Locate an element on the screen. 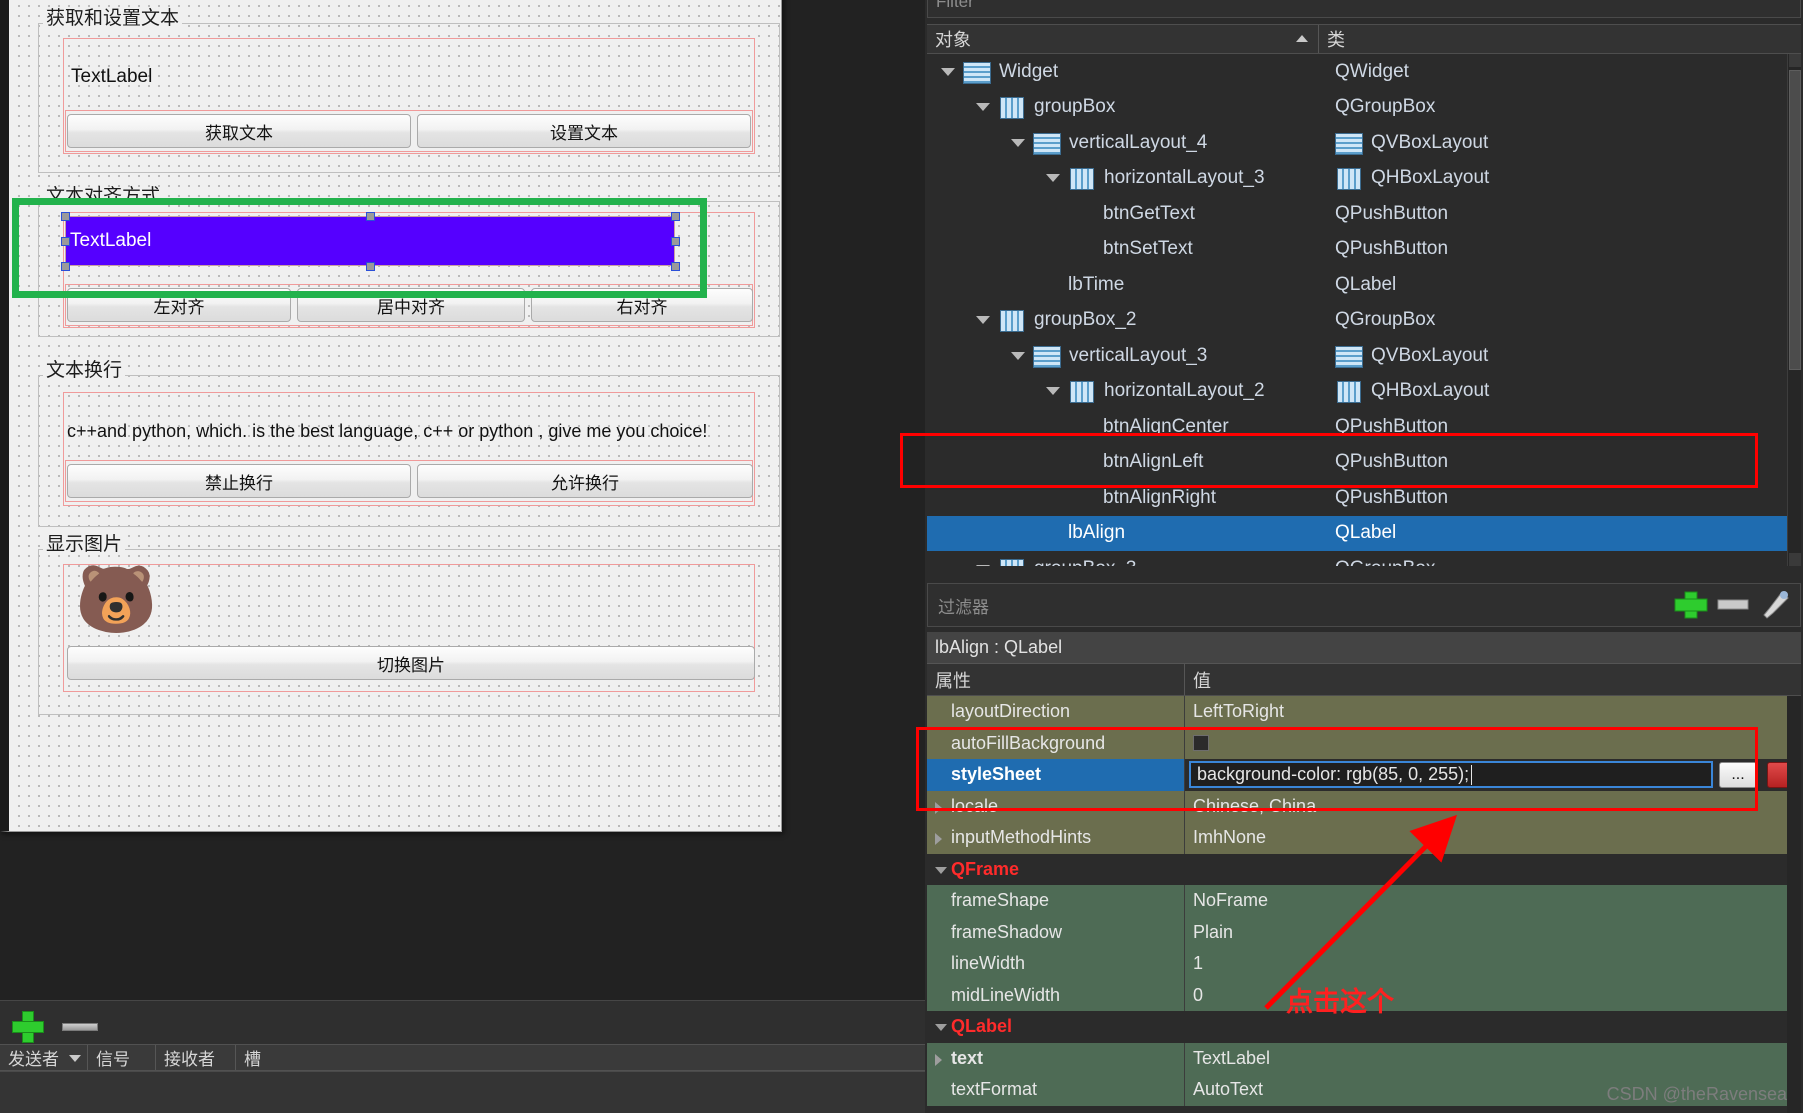 The height and width of the screenshot is (1113, 1803). resize-handle-bc is located at coordinates (370, 266).